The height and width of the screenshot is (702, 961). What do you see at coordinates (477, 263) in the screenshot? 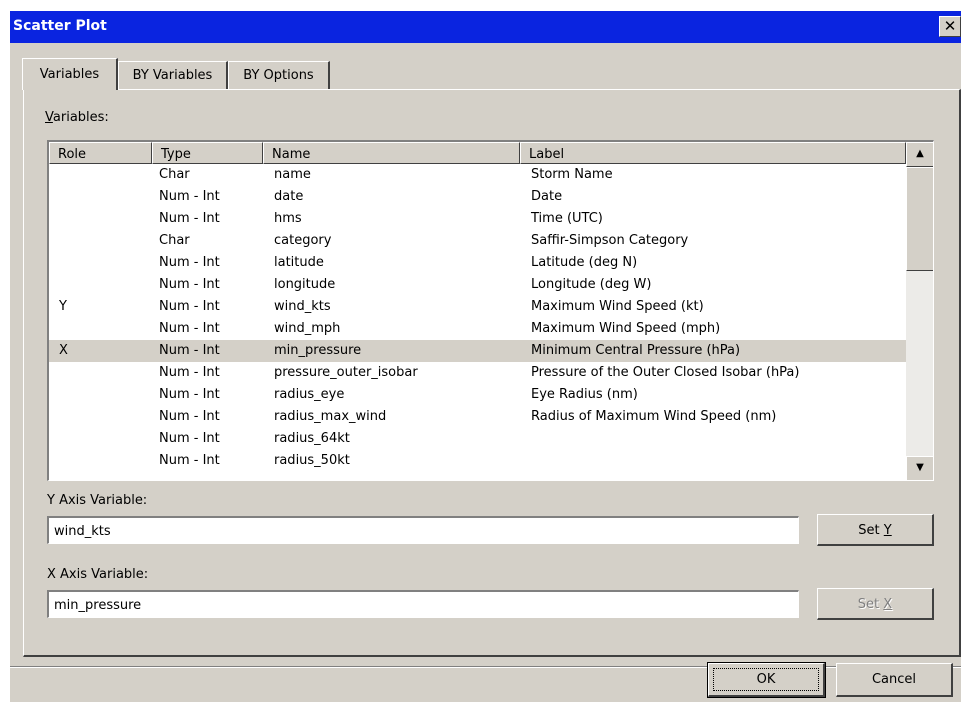
I see `table-row: Num - Int latitude Latitude (deg N)` at bounding box center [477, 263].